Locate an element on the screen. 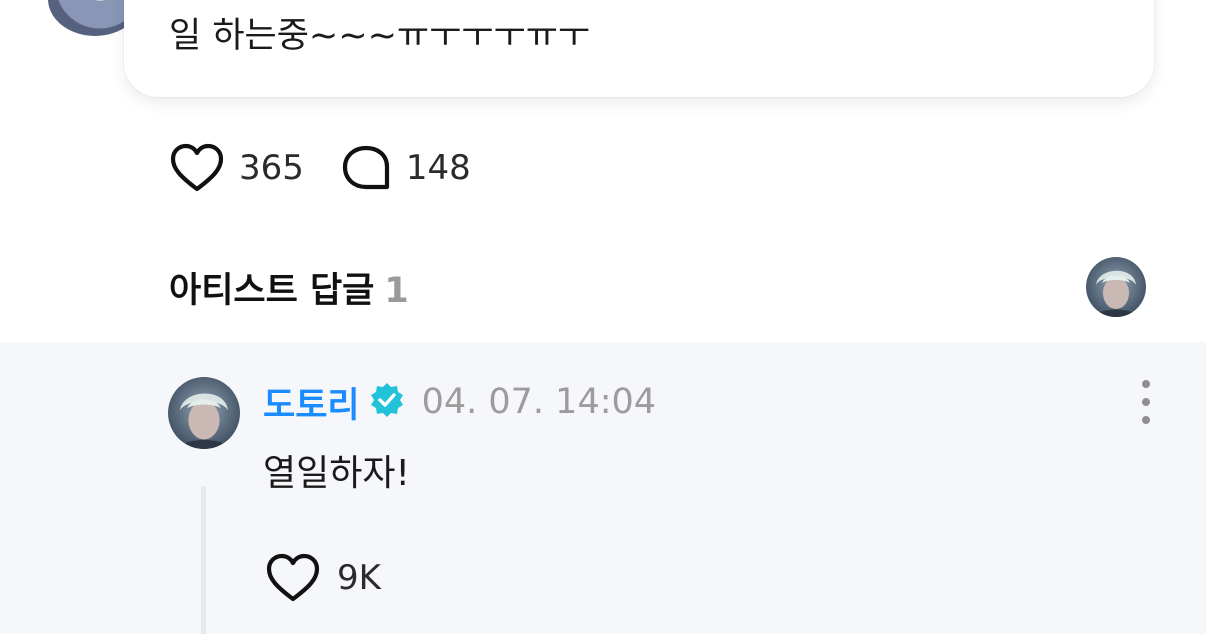  post-text: 일 하는중~~~ㅠㅜㅜㅜㅠㅜ is located at coordinates (380, 36).